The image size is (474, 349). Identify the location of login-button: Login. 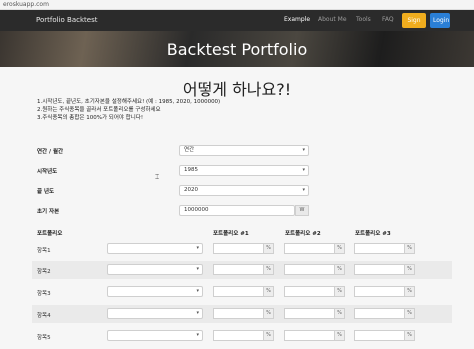
(440, 20).